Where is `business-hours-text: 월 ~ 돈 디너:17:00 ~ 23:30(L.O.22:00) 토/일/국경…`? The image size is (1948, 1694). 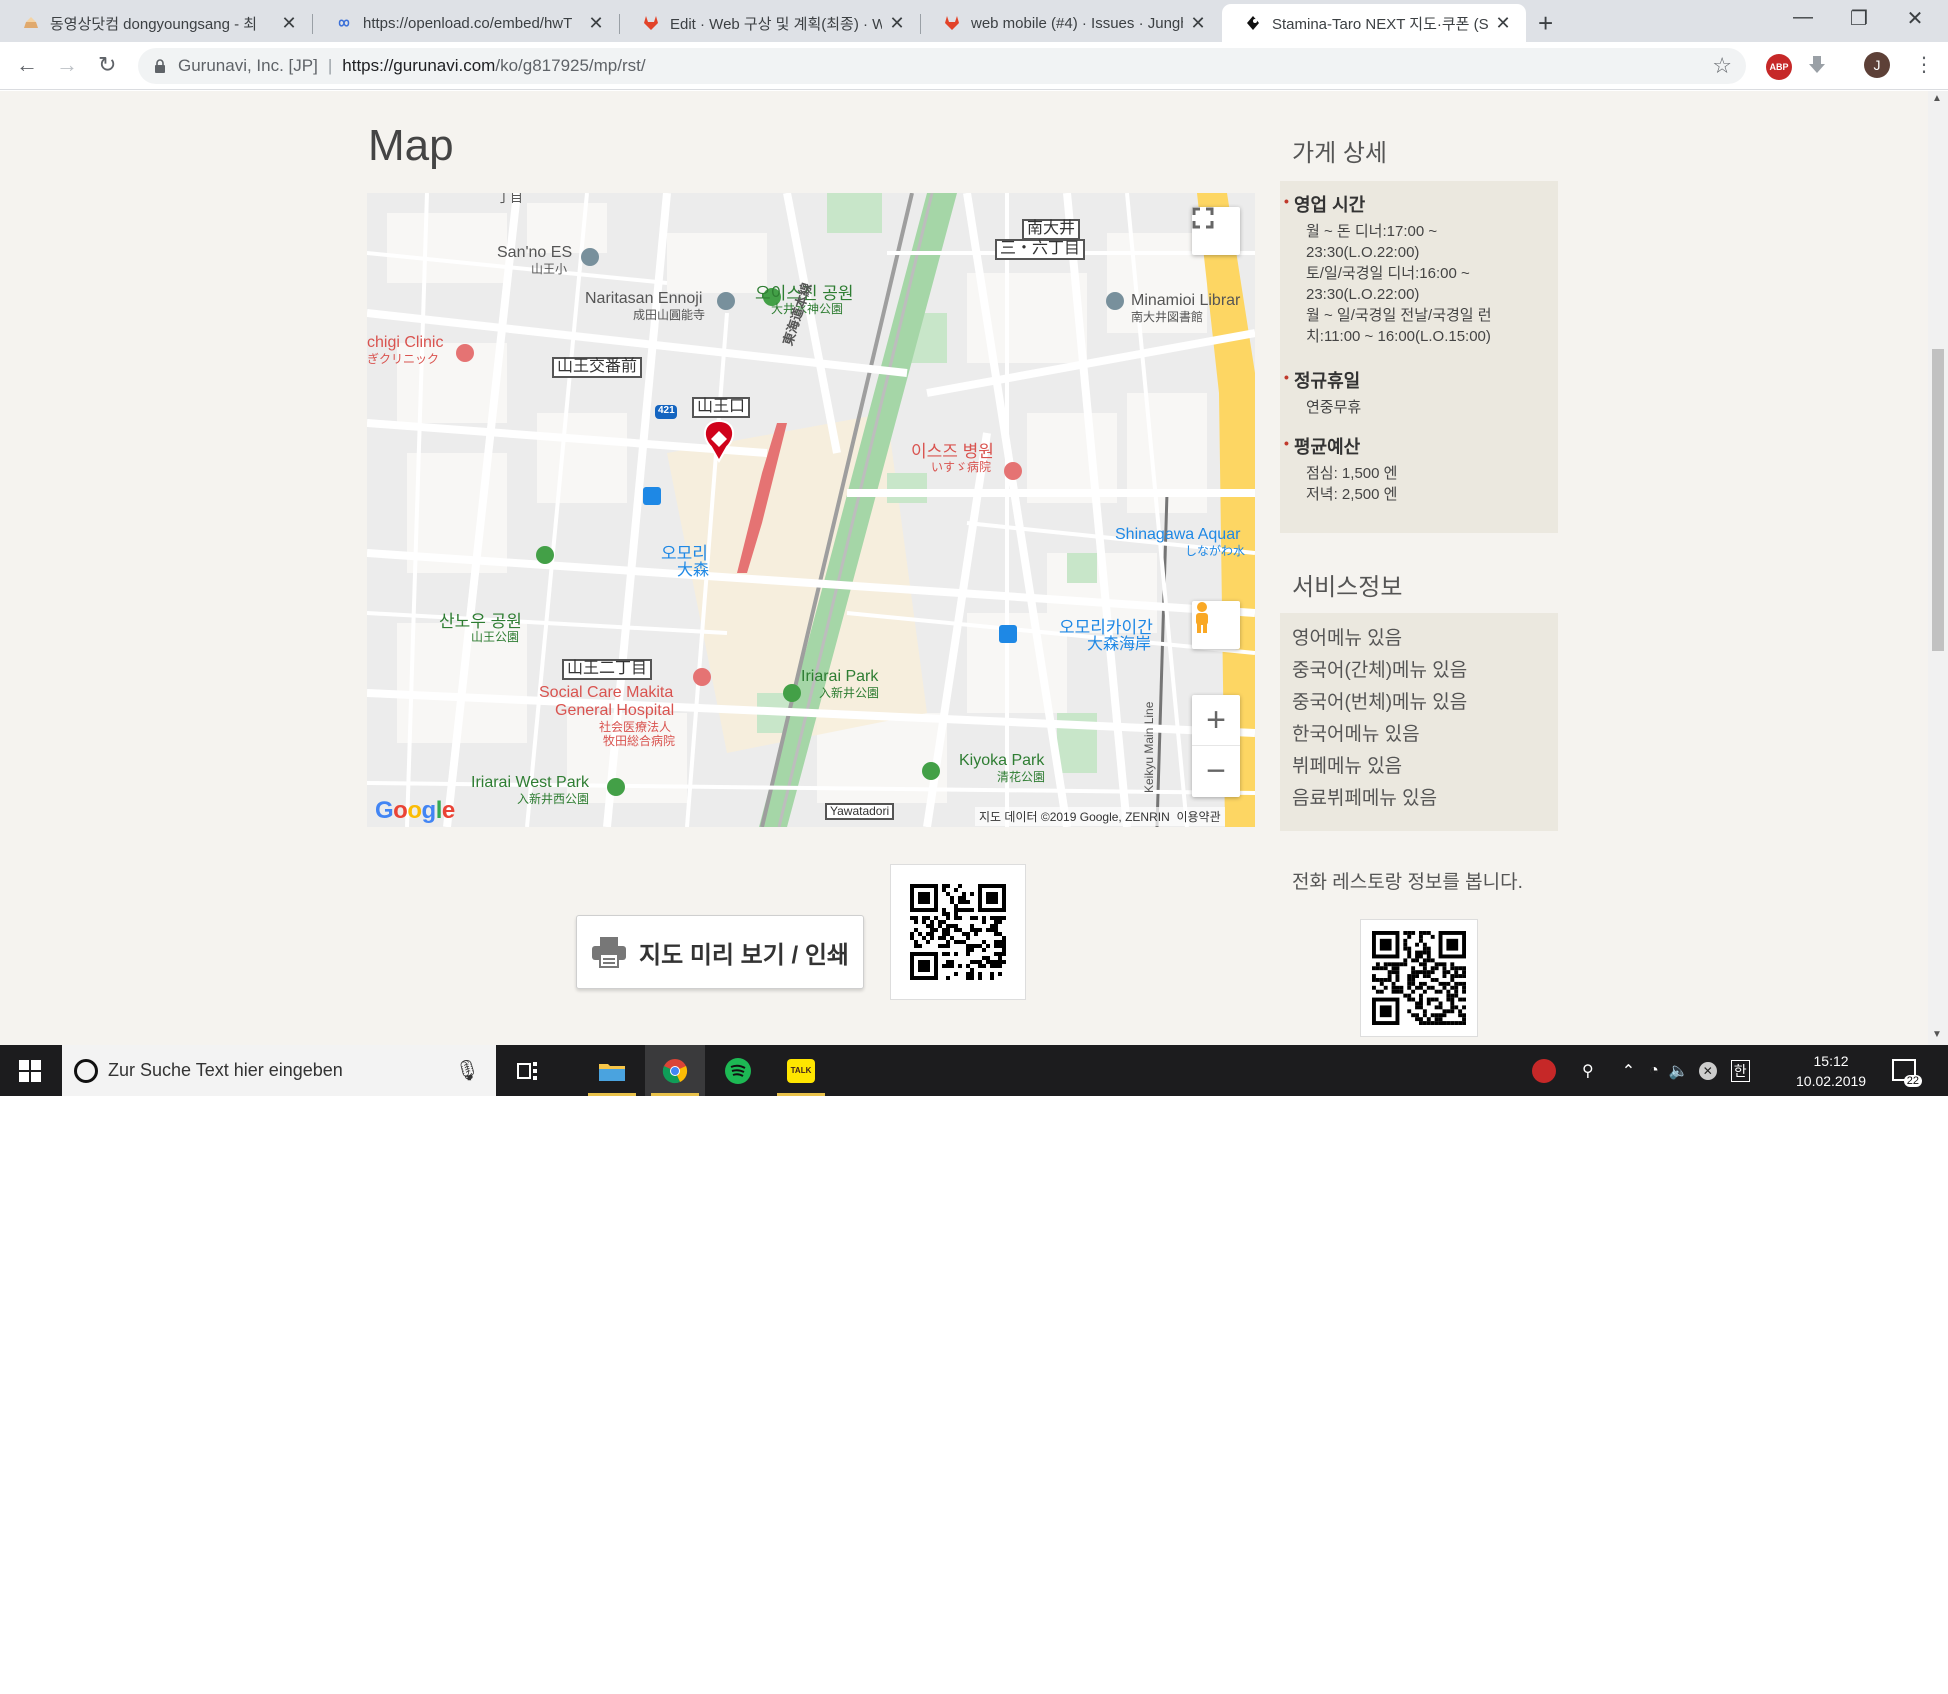 business-hours-text: 월 ~ 돈 디너:17:00 ~ 23:30(L.O.22:00) 토/일/국경… is located at coordinates (1399, 284).